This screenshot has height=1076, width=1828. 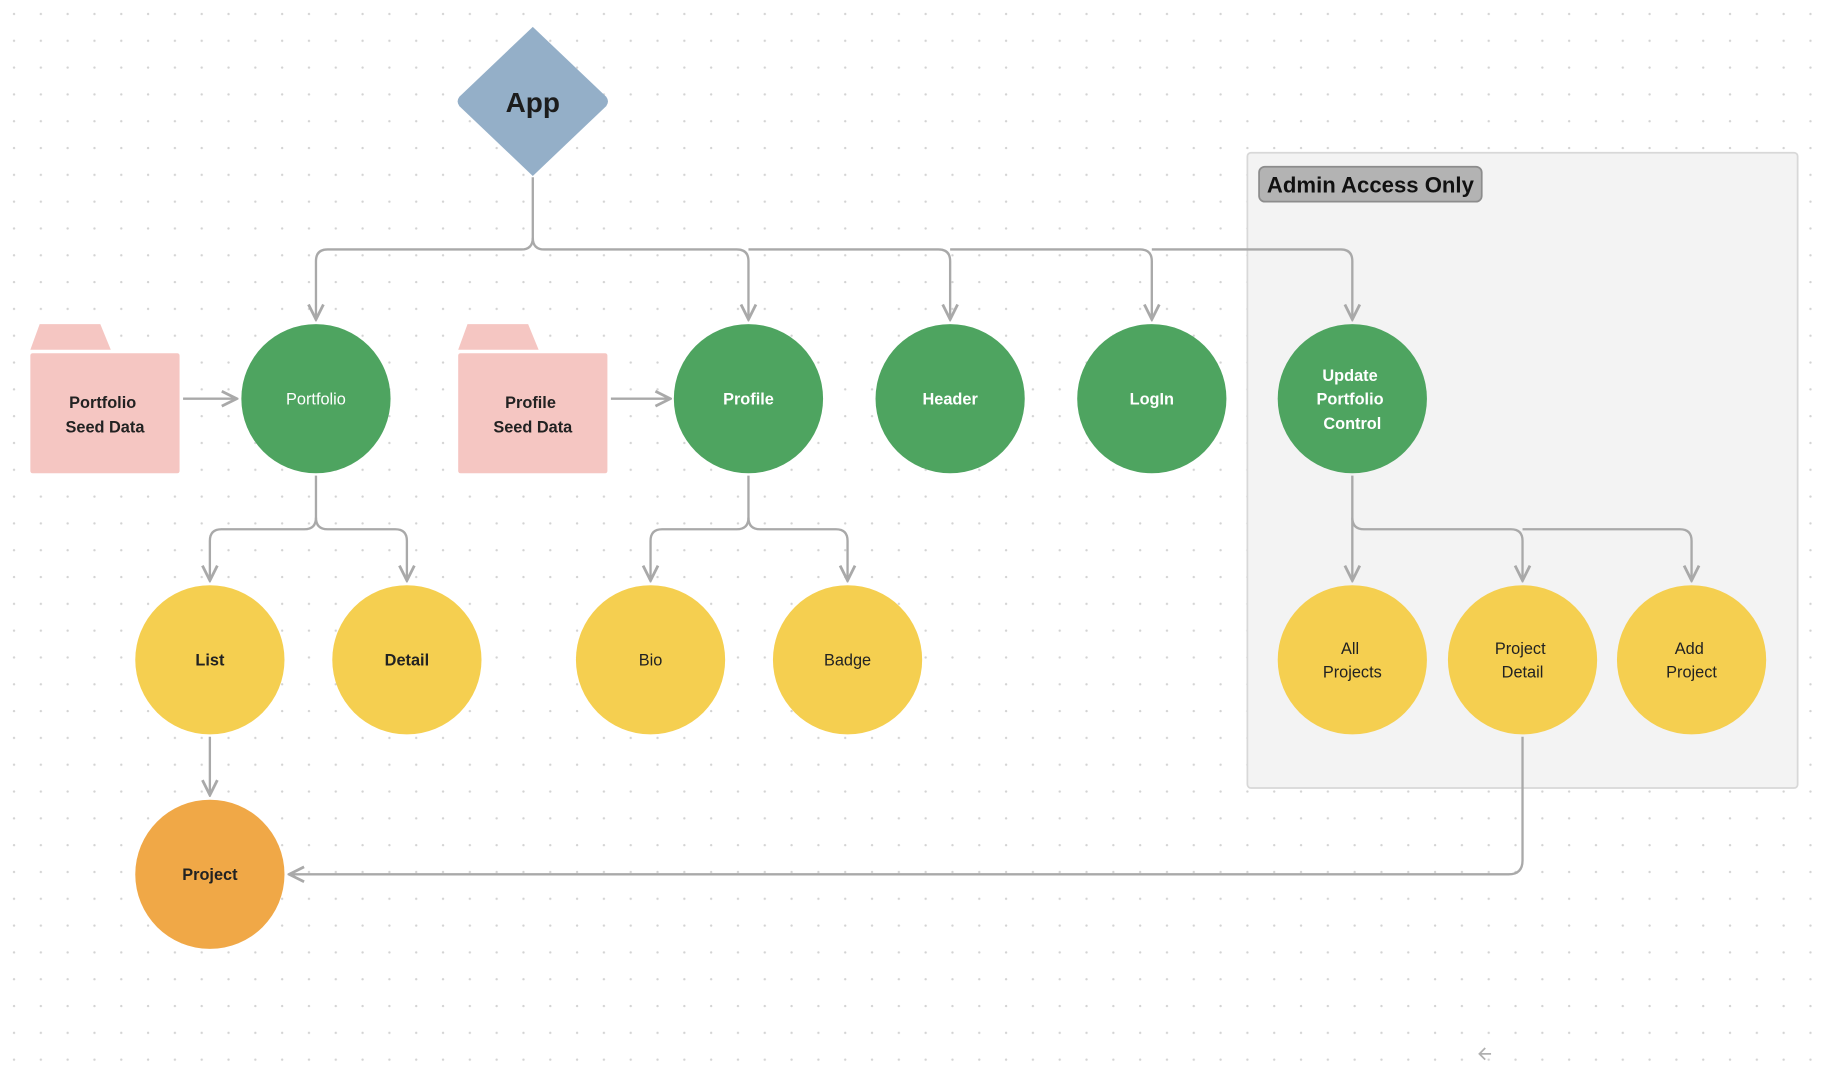 I want to click on update-portfolio-control-node: Update Portfolio Control, so click(x=1352, y=399).